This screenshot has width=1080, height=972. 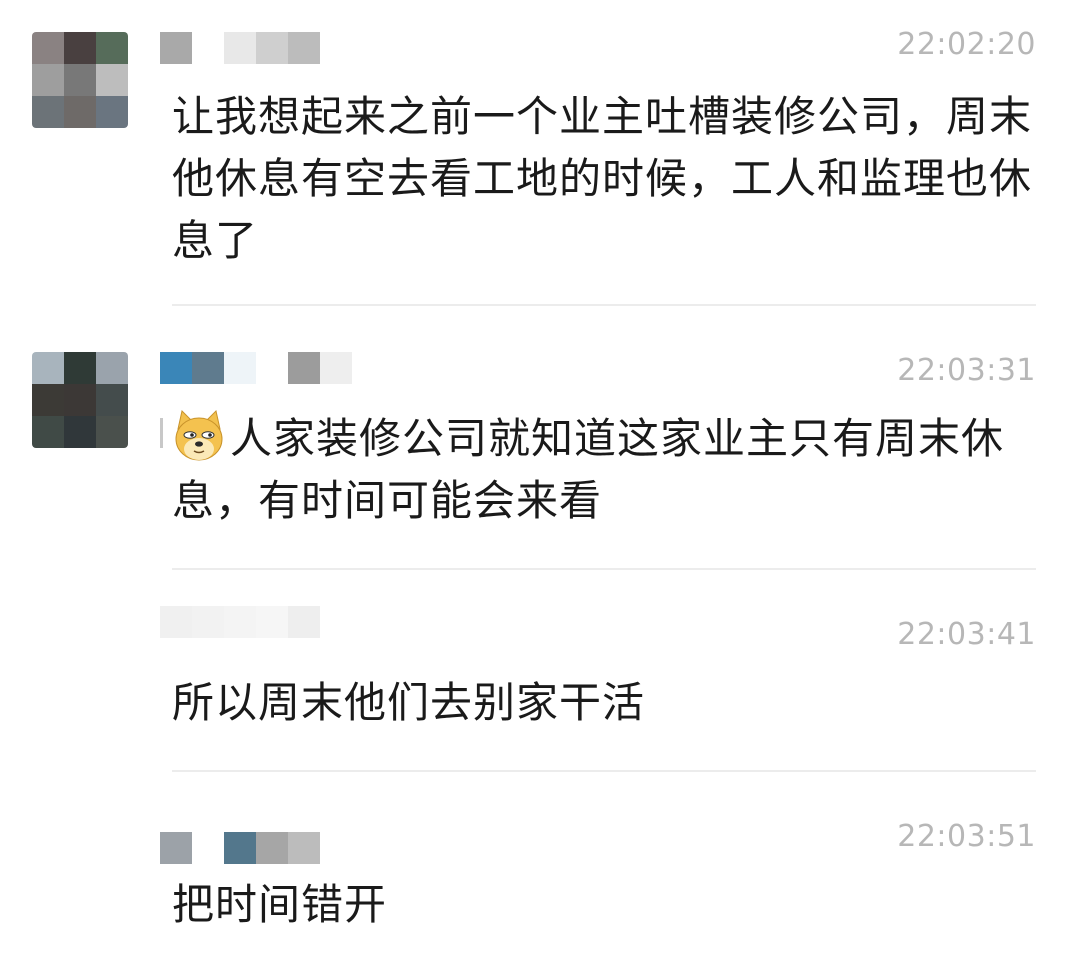 I want to click on comment-timestamp: 22:03:31, so click(x=966, y=370).